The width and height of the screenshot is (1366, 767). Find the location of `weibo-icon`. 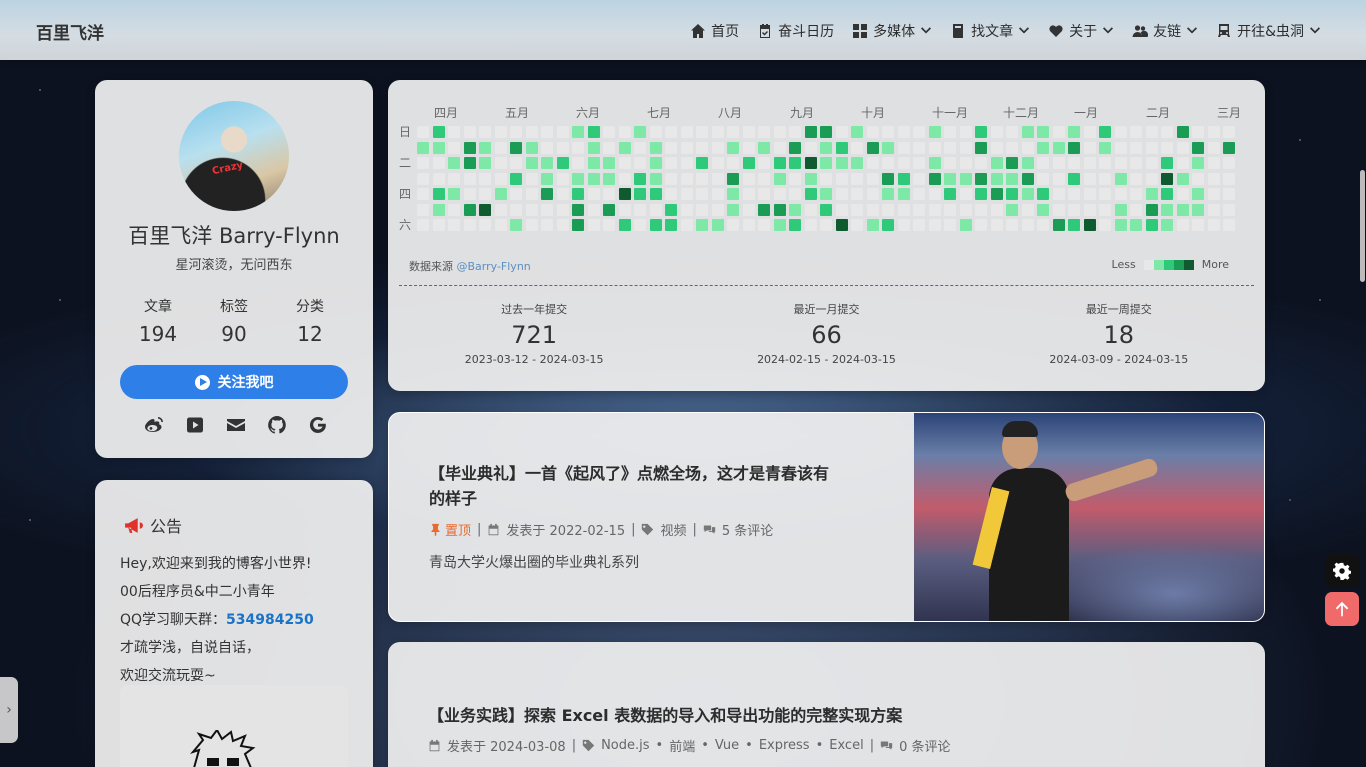

weibo-icon is located at coordinates (154, 425).